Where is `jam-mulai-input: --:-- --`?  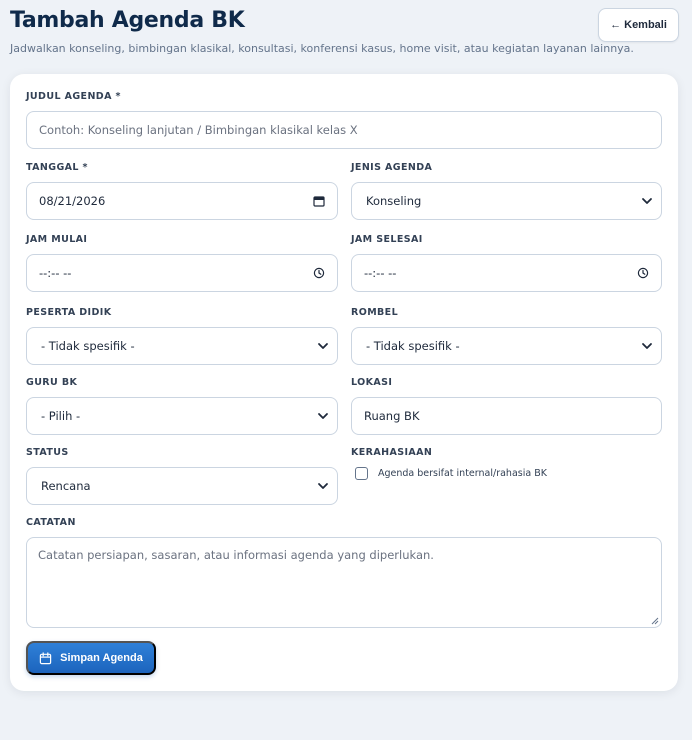 jam-mulai-input: --:-- -- is located at coordinates (182, 273).